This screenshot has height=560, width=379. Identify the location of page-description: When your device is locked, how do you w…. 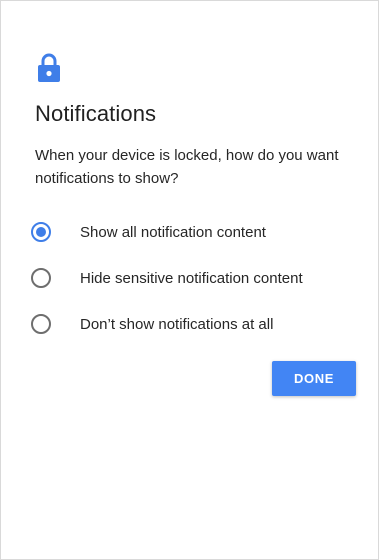
(187, 167).